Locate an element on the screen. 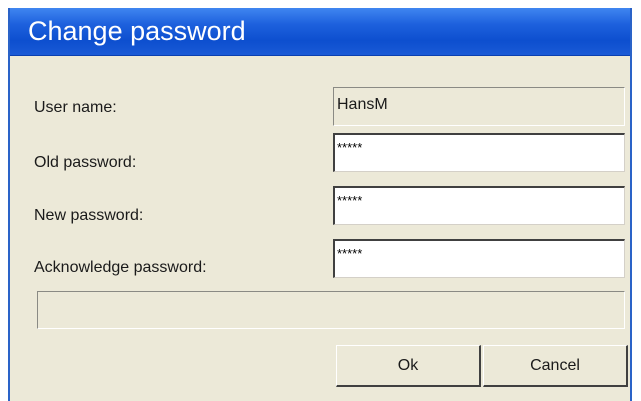  dialog-title: Change password is located at coordinates (137, 31).